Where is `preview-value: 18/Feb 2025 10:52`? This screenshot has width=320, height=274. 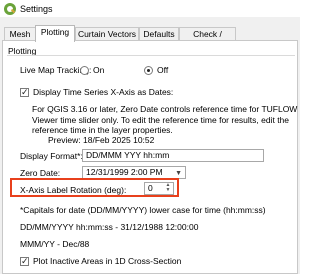 preview-value: 18/Feb 2025 10:52 is located at coordinates (119, 140).